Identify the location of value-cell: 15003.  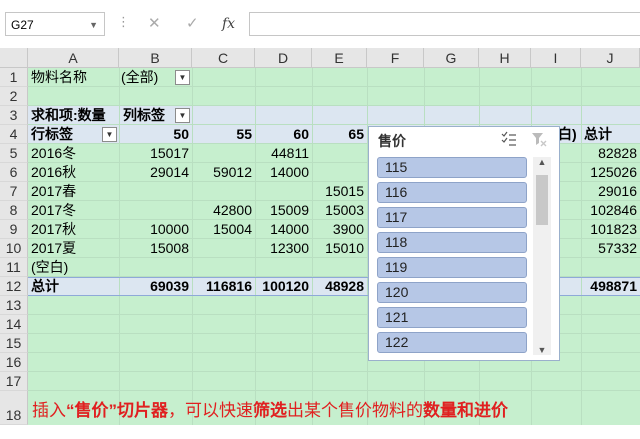
(344, 210).